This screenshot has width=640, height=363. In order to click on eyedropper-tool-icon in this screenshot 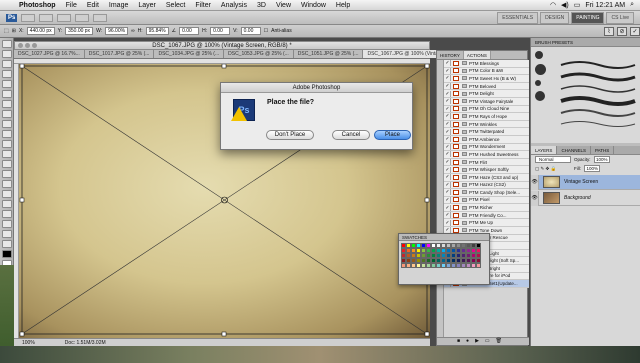, I will do `click(6, 94)`.